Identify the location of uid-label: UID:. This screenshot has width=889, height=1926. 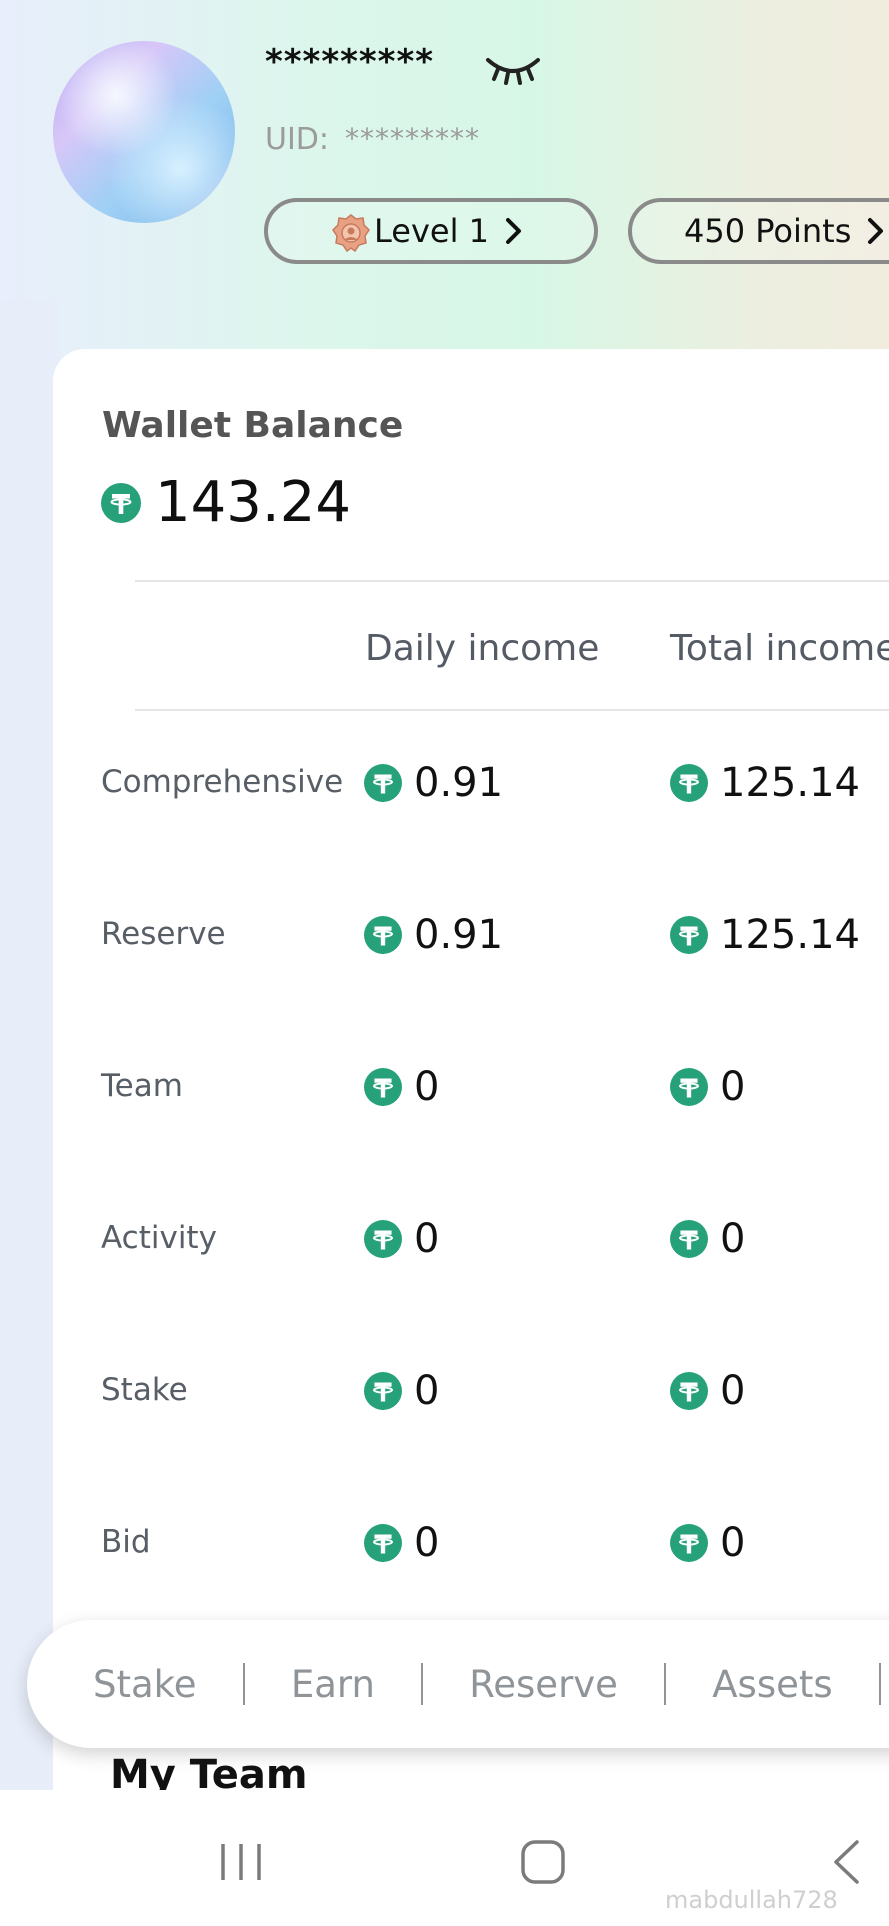
(297, 139).